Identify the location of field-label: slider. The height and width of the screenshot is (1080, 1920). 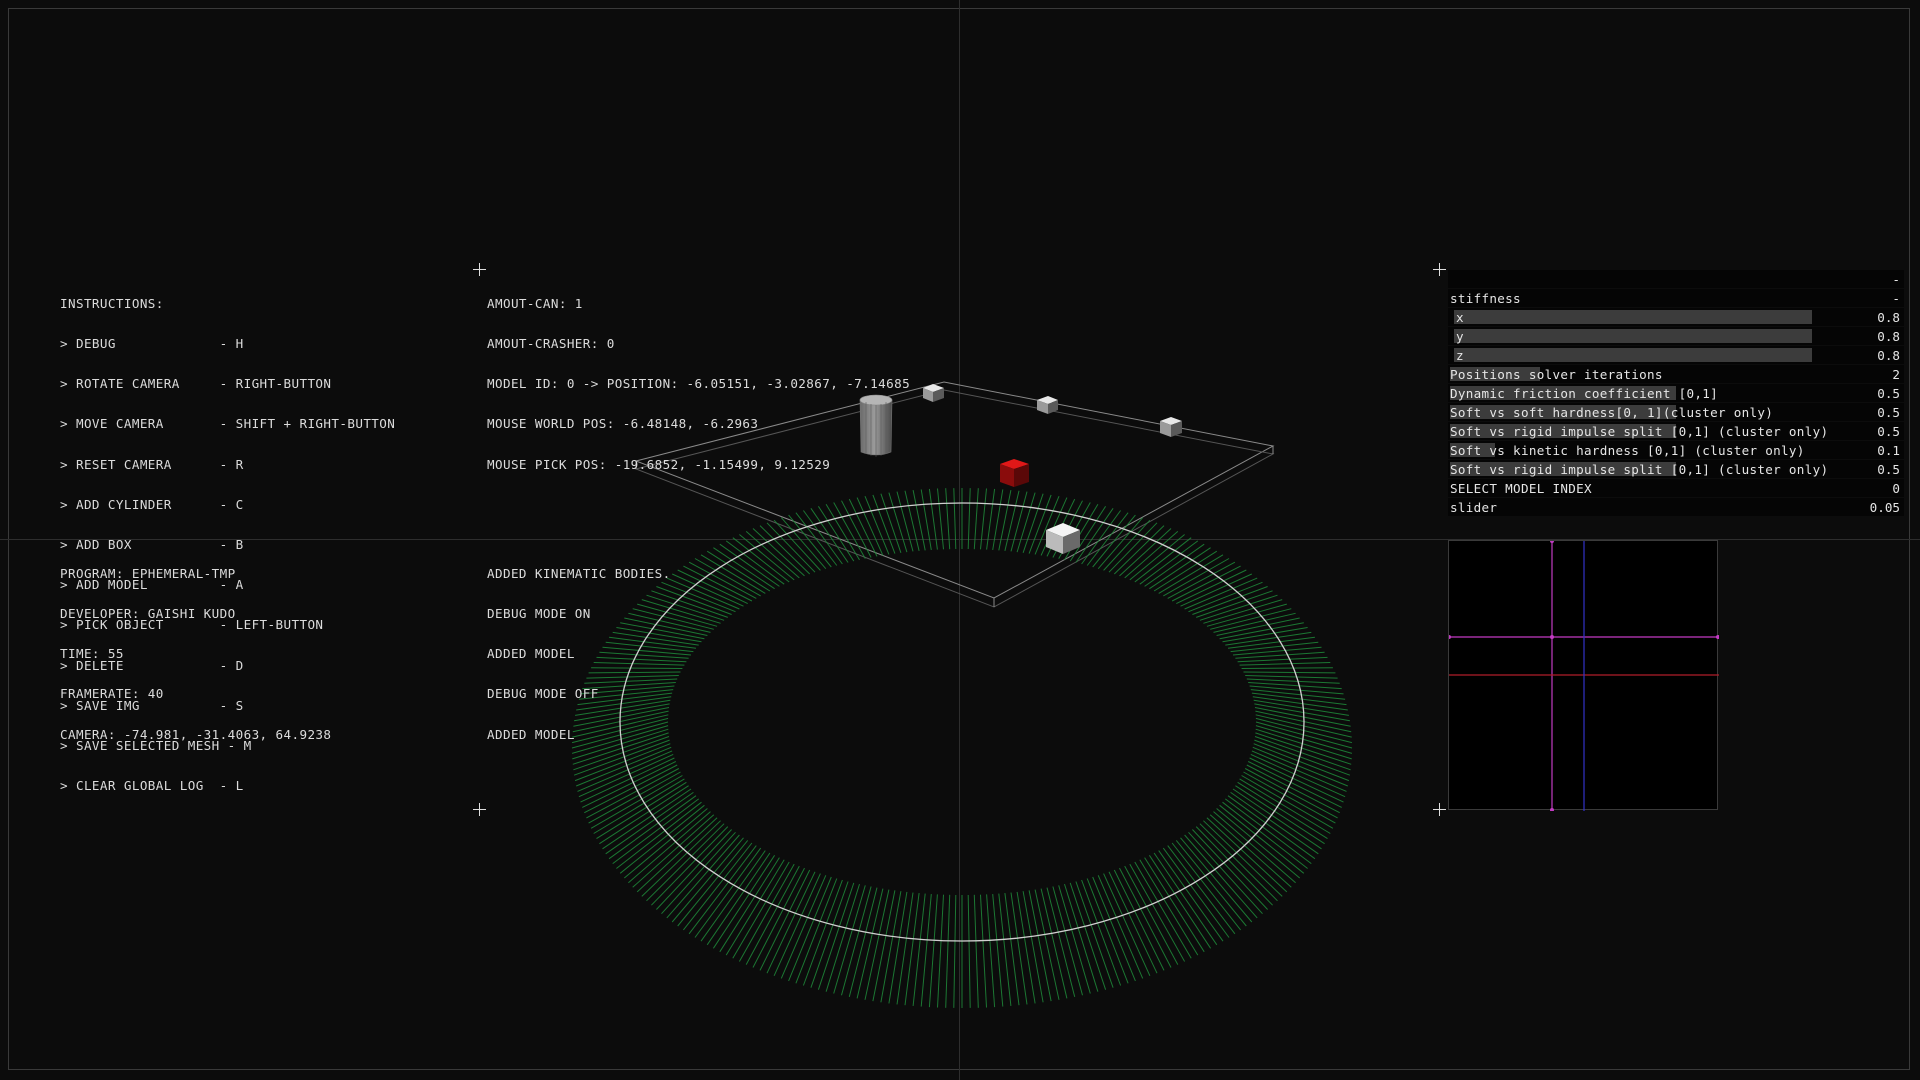
(1474, 507).